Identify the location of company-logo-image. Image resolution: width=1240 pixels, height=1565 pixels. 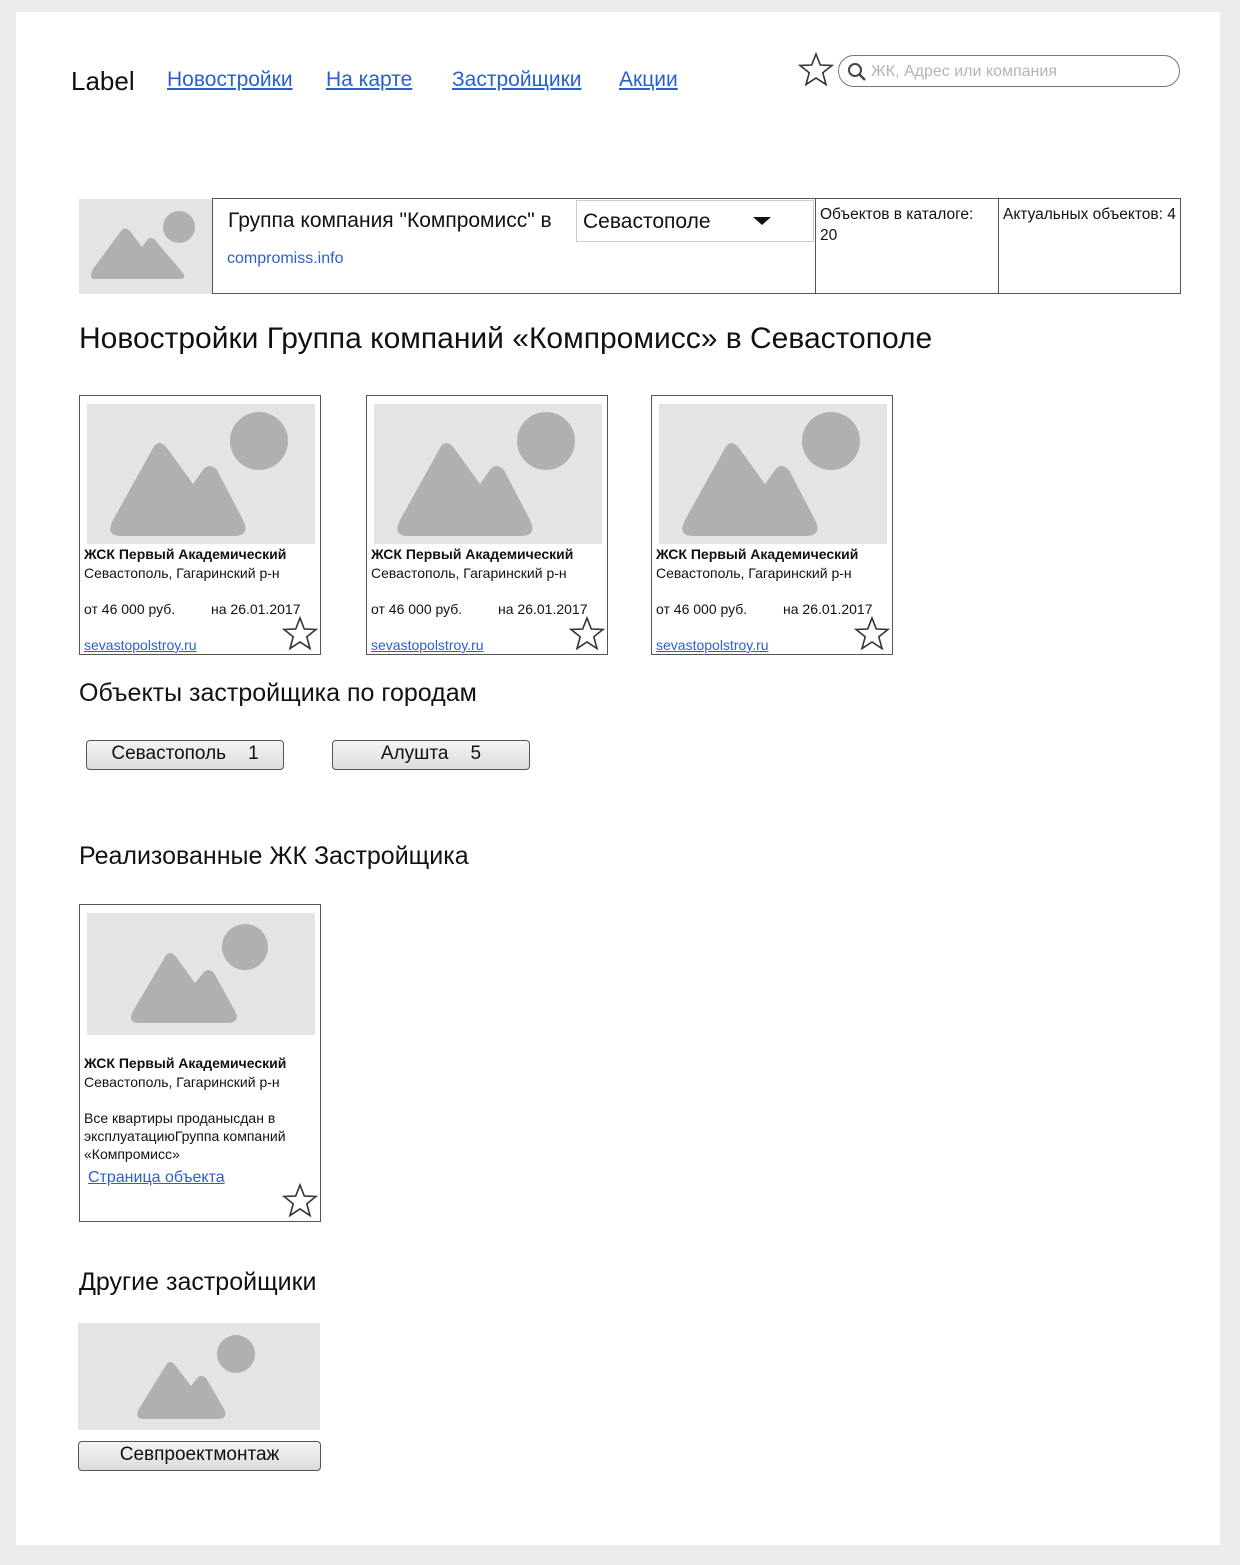
(146, 246).